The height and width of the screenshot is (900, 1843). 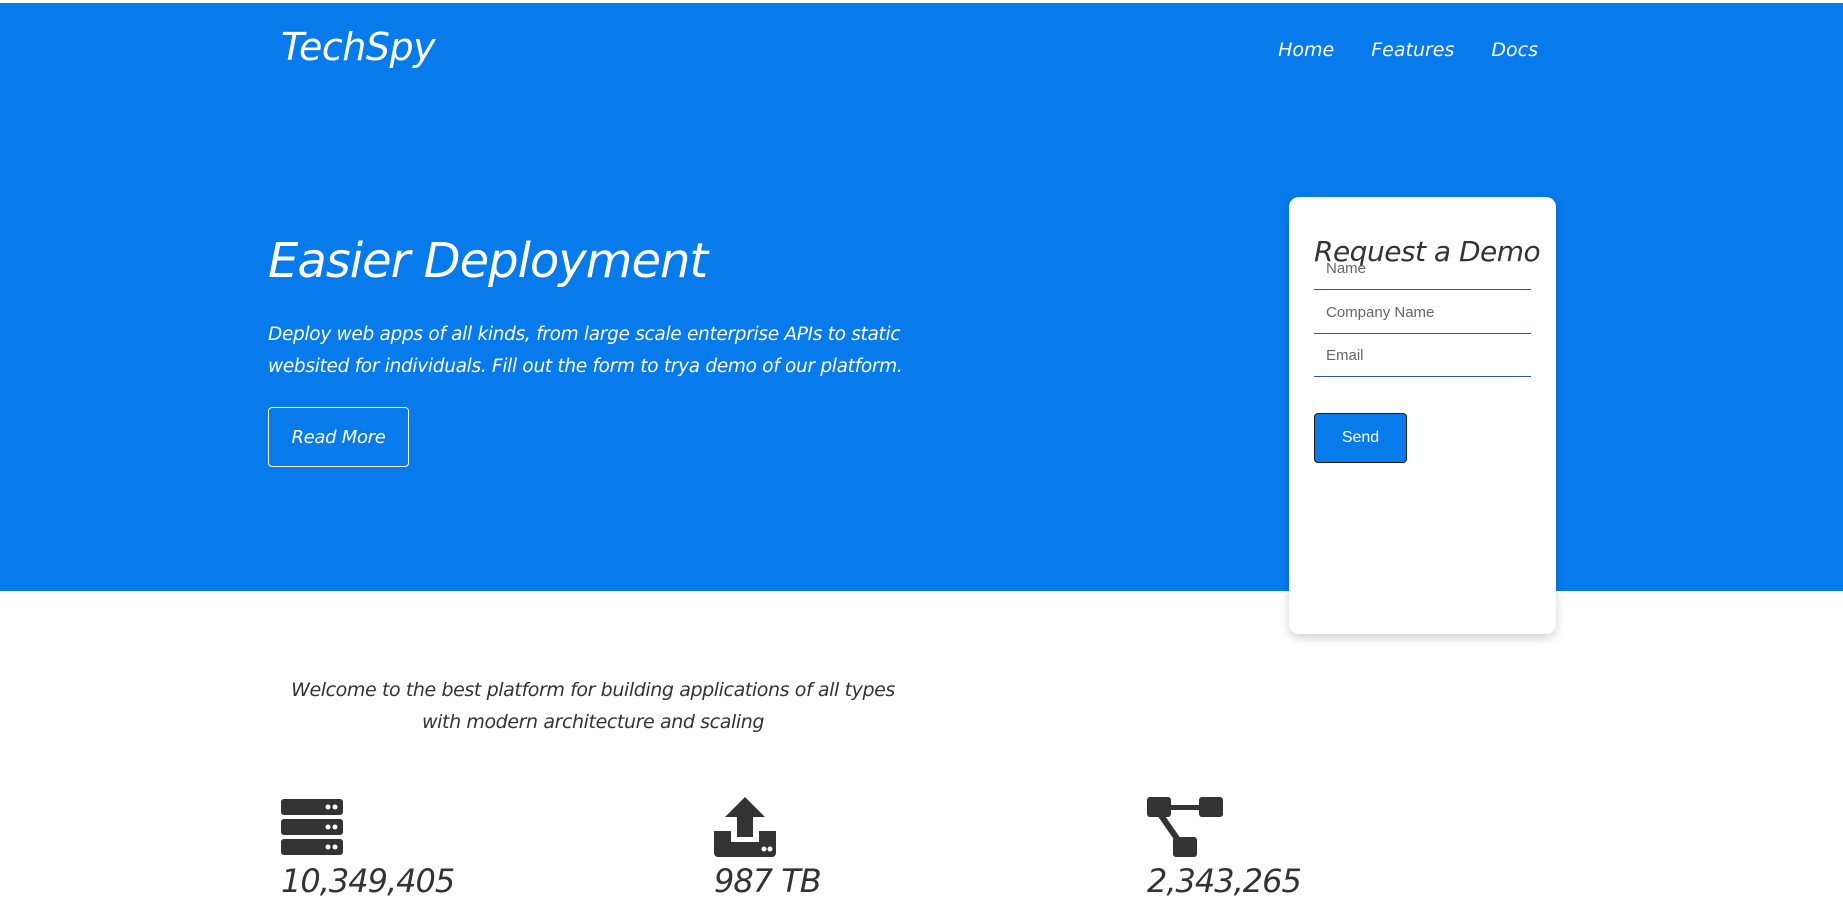 I want to click on nav-link-docs: Docs, so click(x=1514, y=50).